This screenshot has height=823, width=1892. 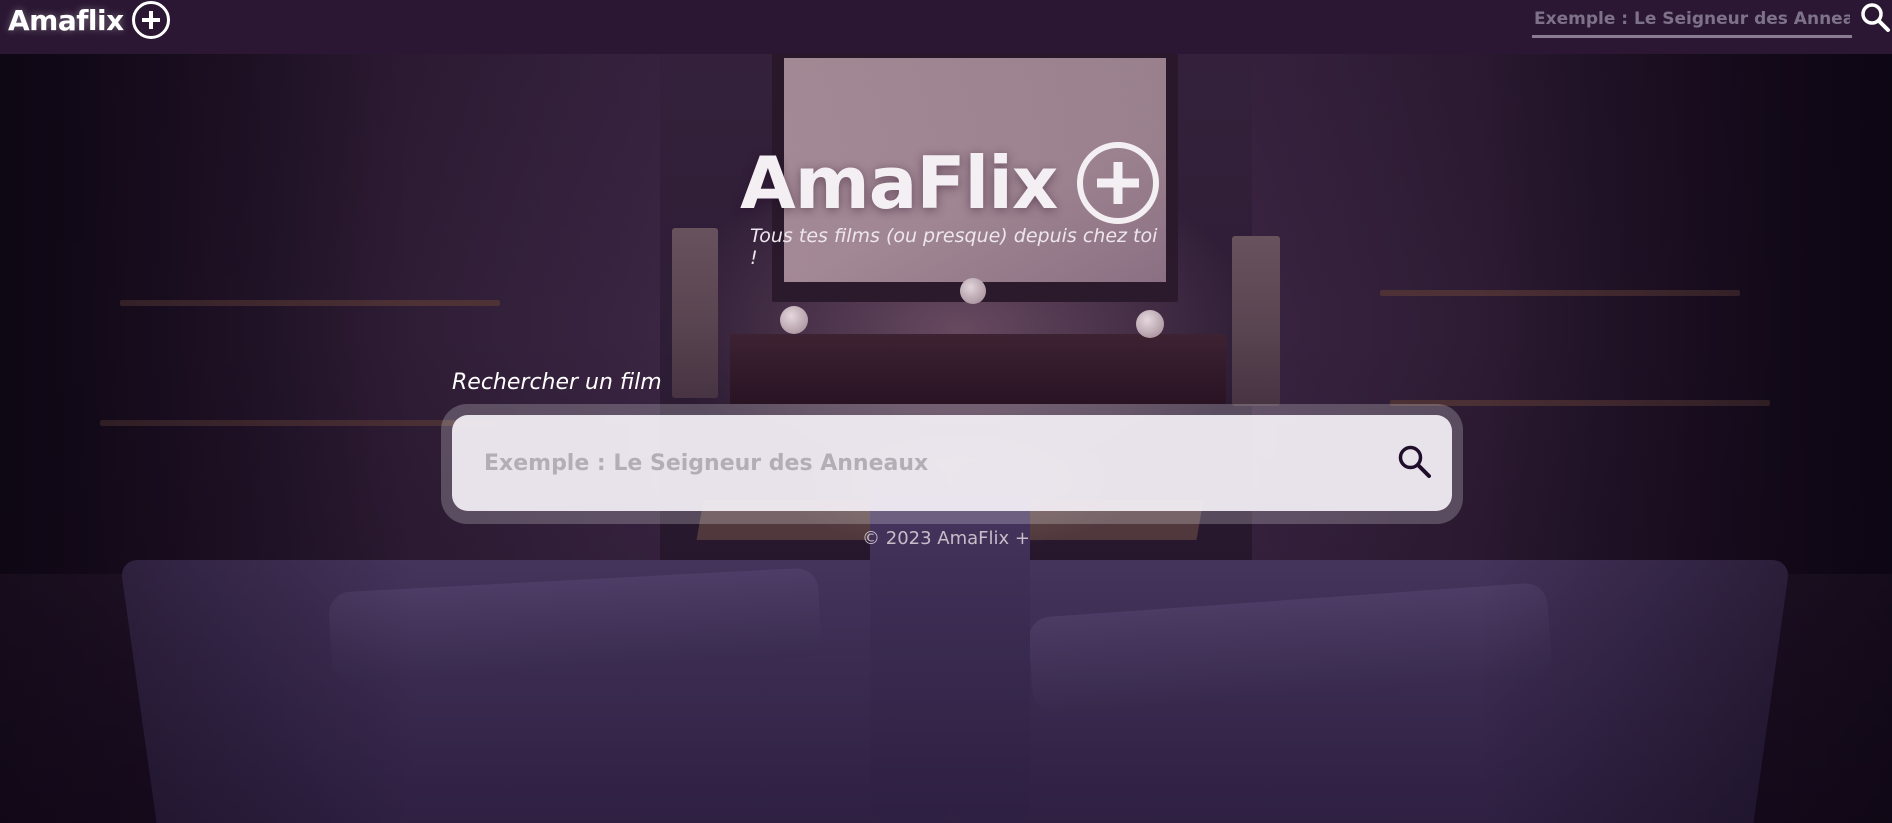 What do you see at coordinates (946, 27) in the screenshot?
I see `top-navbar: Amaflix` at bounding box center [946, 27].